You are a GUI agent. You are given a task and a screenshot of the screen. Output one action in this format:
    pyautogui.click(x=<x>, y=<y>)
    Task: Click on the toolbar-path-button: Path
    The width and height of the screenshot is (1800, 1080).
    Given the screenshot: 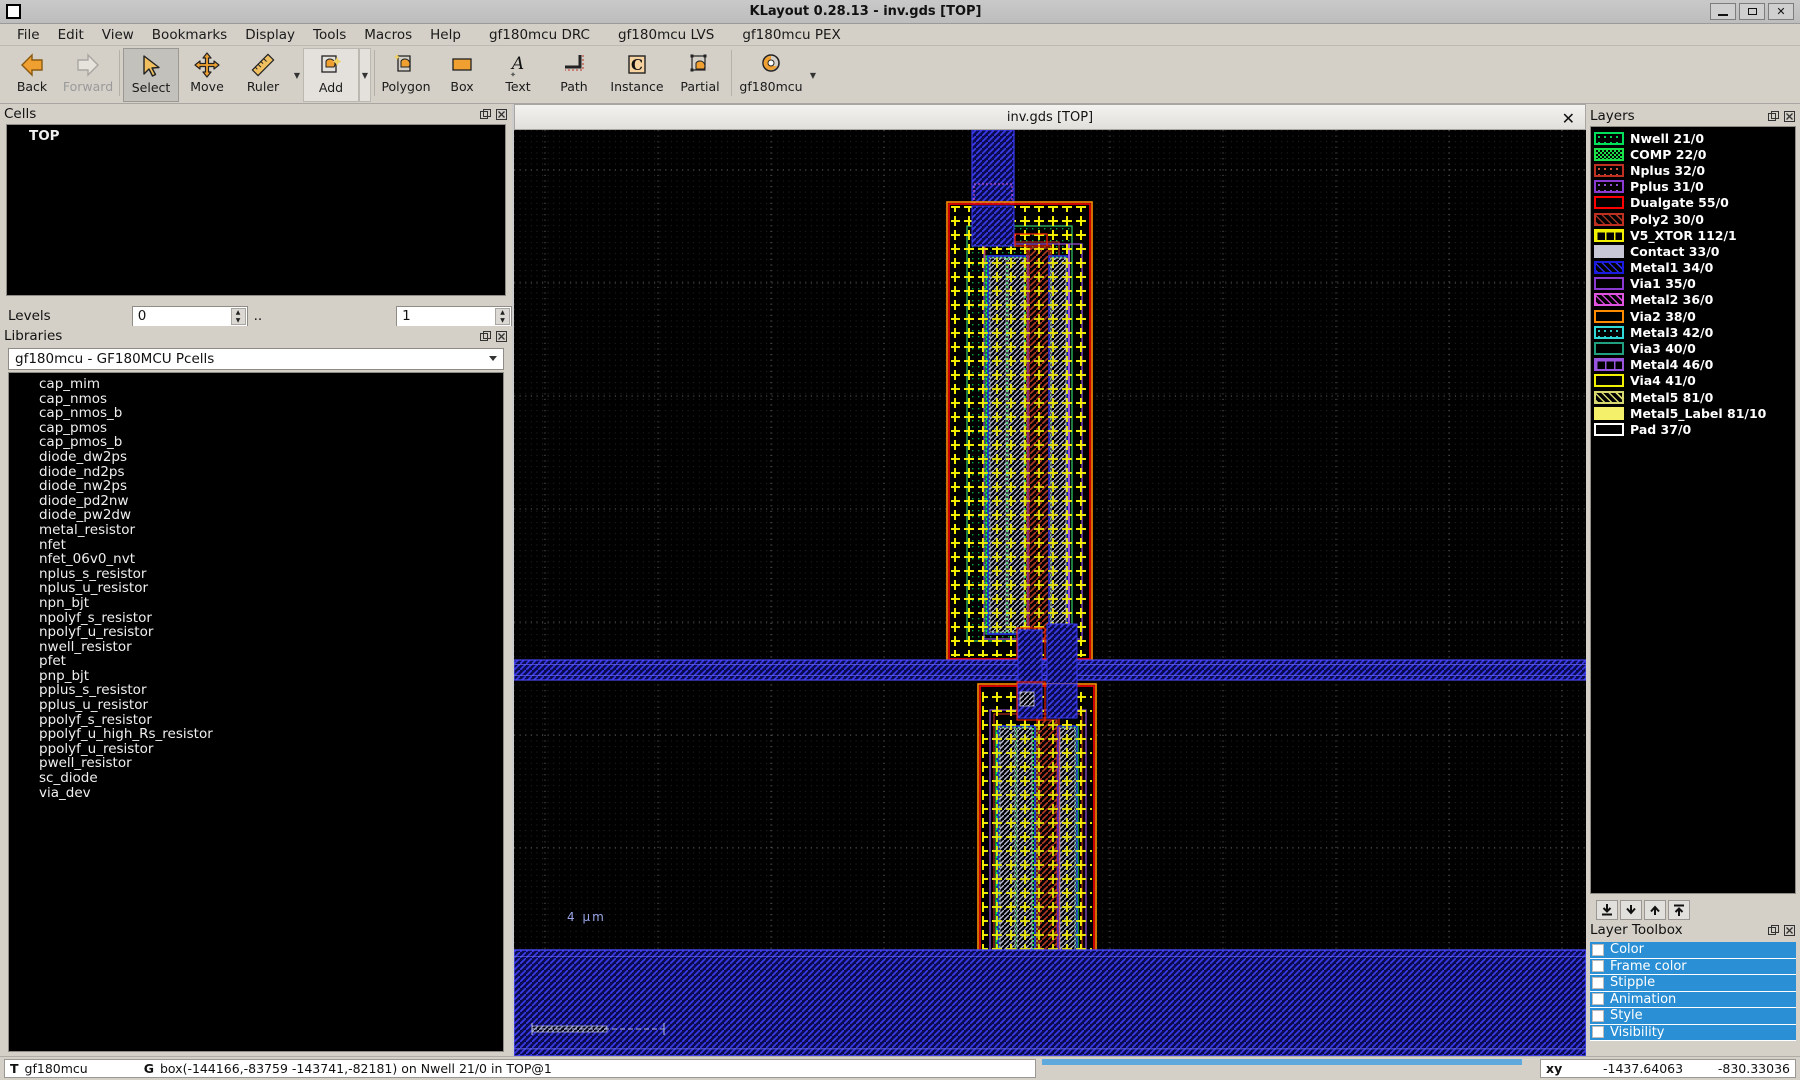 What is the action you would take?
    pyautogui.click(x=574, y=75)
    